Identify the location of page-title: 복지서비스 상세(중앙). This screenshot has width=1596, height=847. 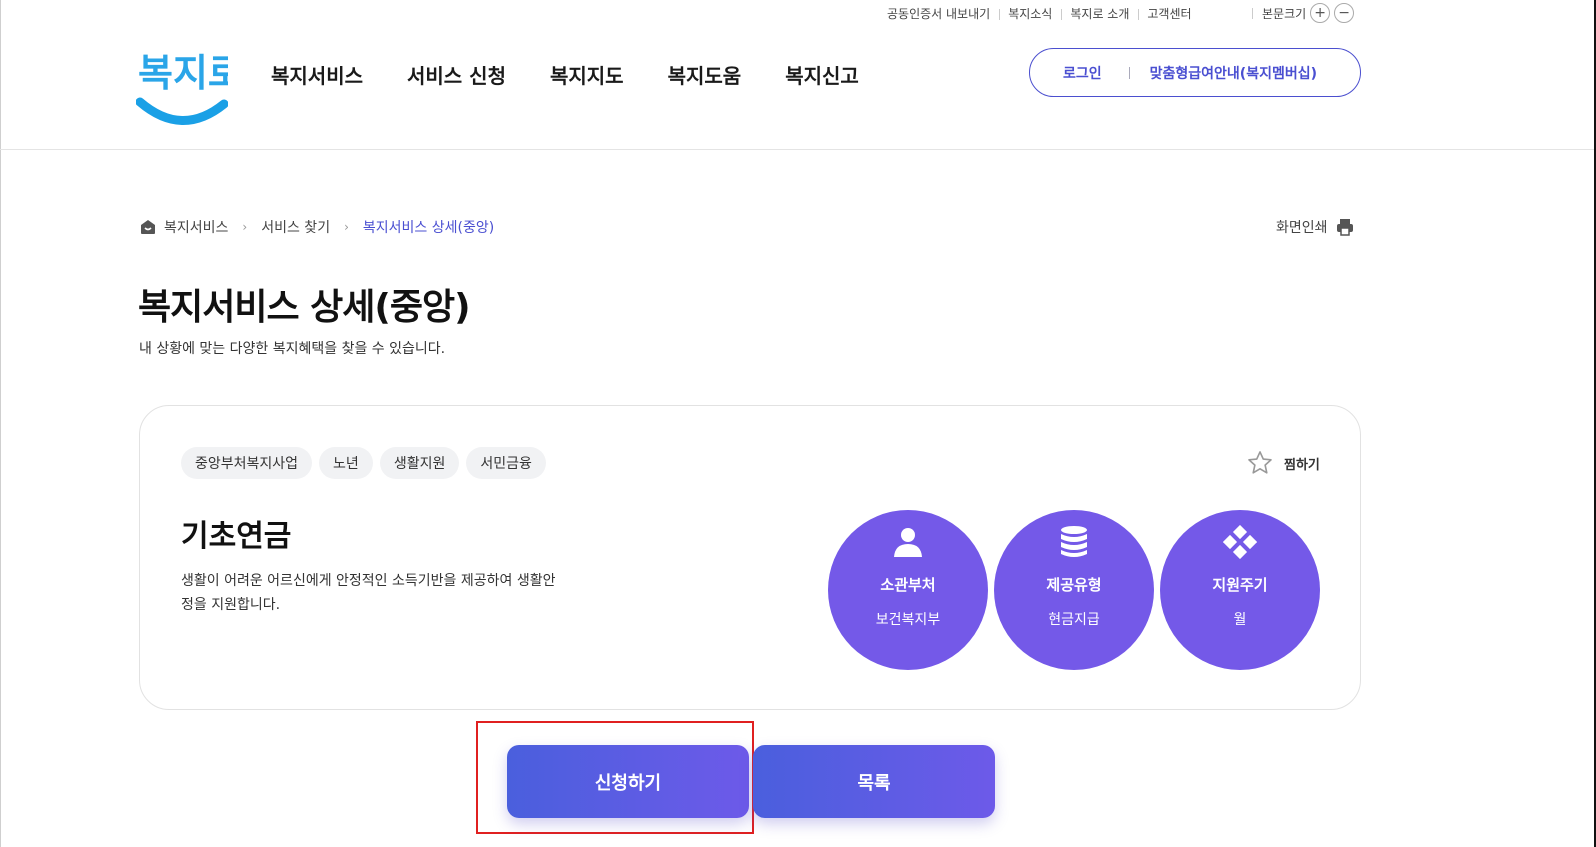
(304, 307).